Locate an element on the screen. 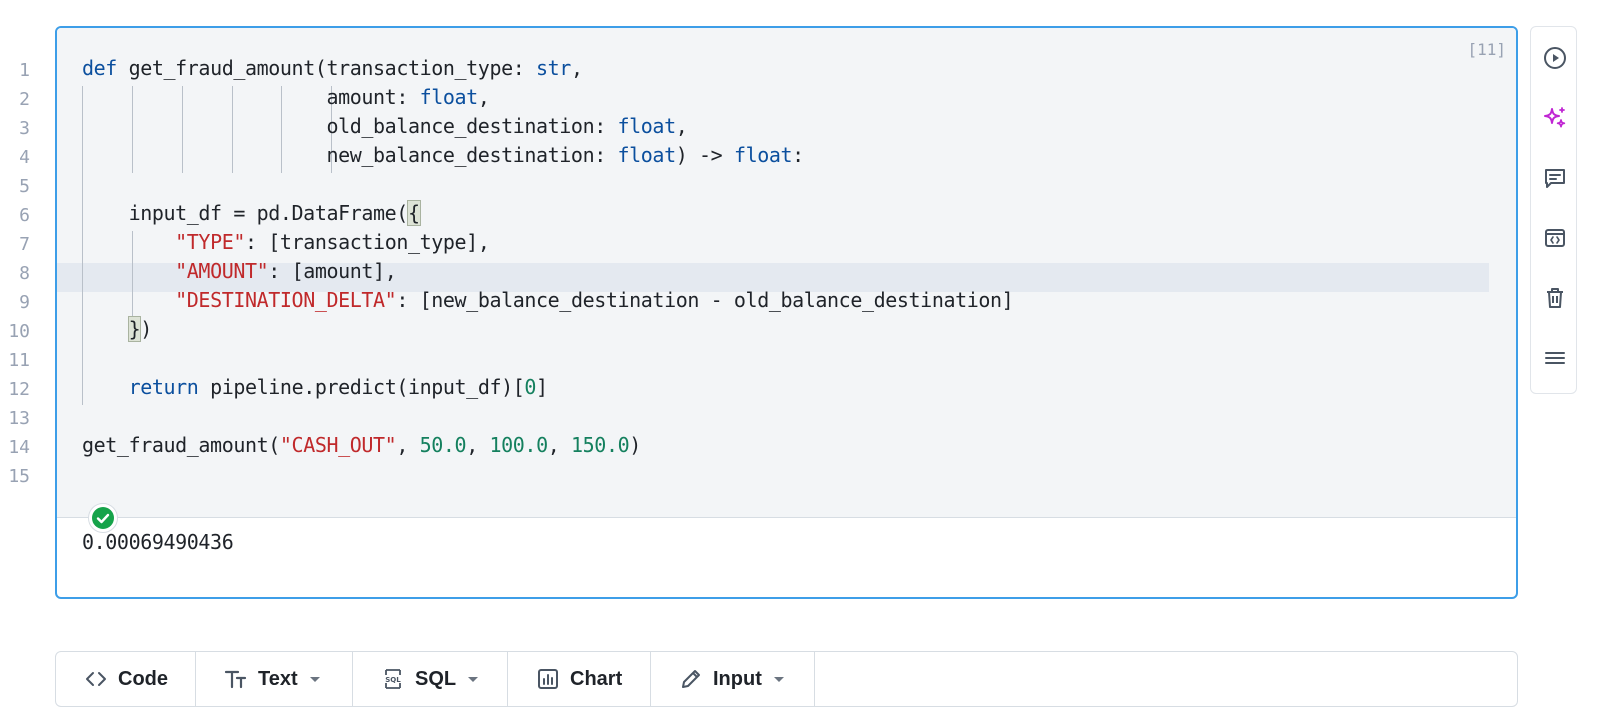 The height and width of the screenshot is (717, 1600). execution-count: [11] is located at coordinates (1486, 49).